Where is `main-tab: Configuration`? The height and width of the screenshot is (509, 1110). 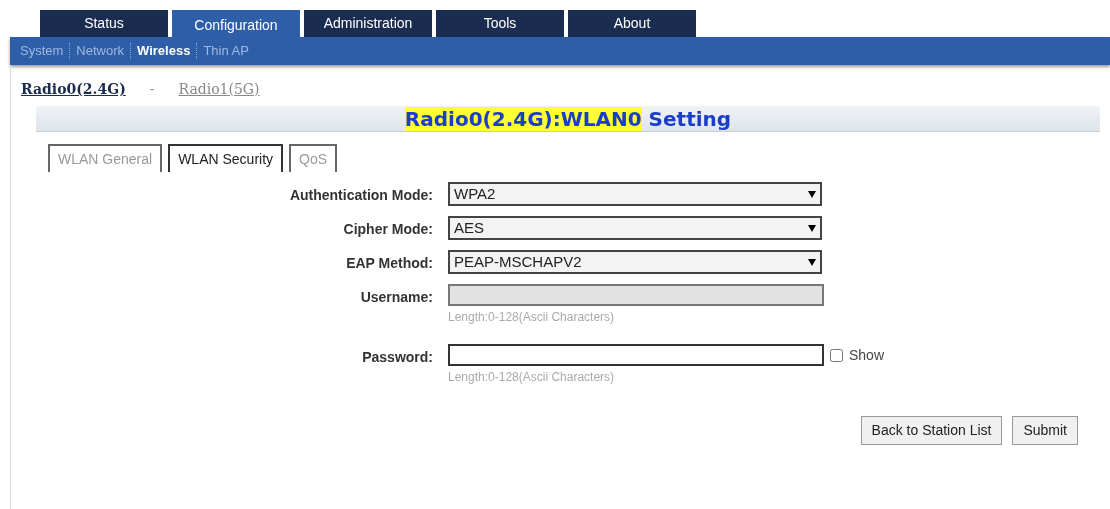 main-tab: Configuration is located at coordinates (236, 23).